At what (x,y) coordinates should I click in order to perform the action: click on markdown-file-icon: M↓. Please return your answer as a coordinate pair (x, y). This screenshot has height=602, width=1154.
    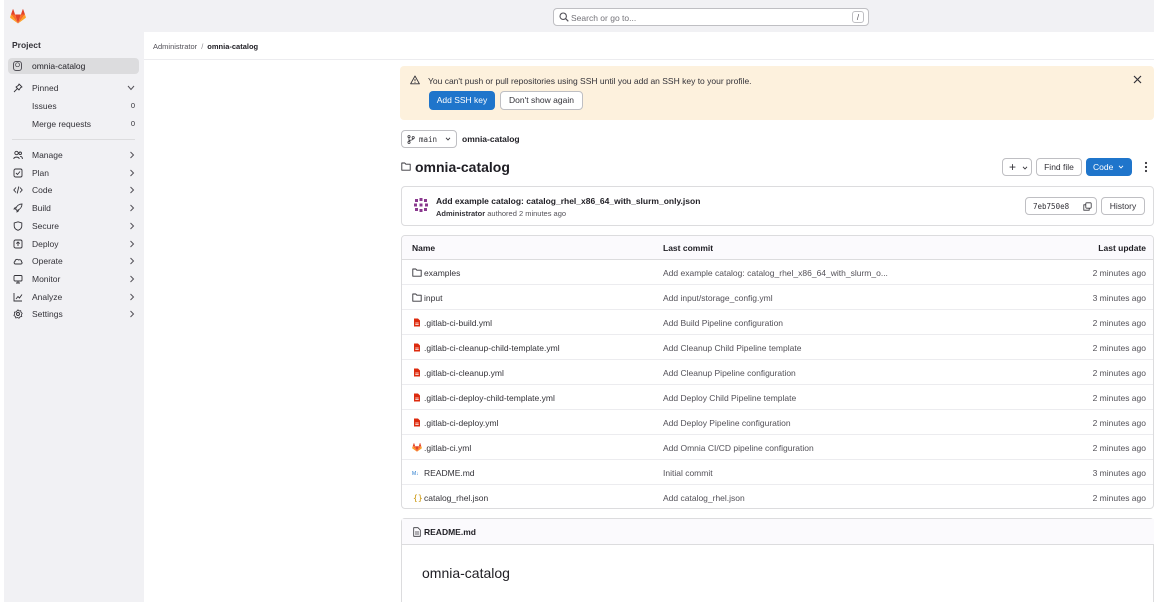
    Looking at the image, I should click on (415, 474).